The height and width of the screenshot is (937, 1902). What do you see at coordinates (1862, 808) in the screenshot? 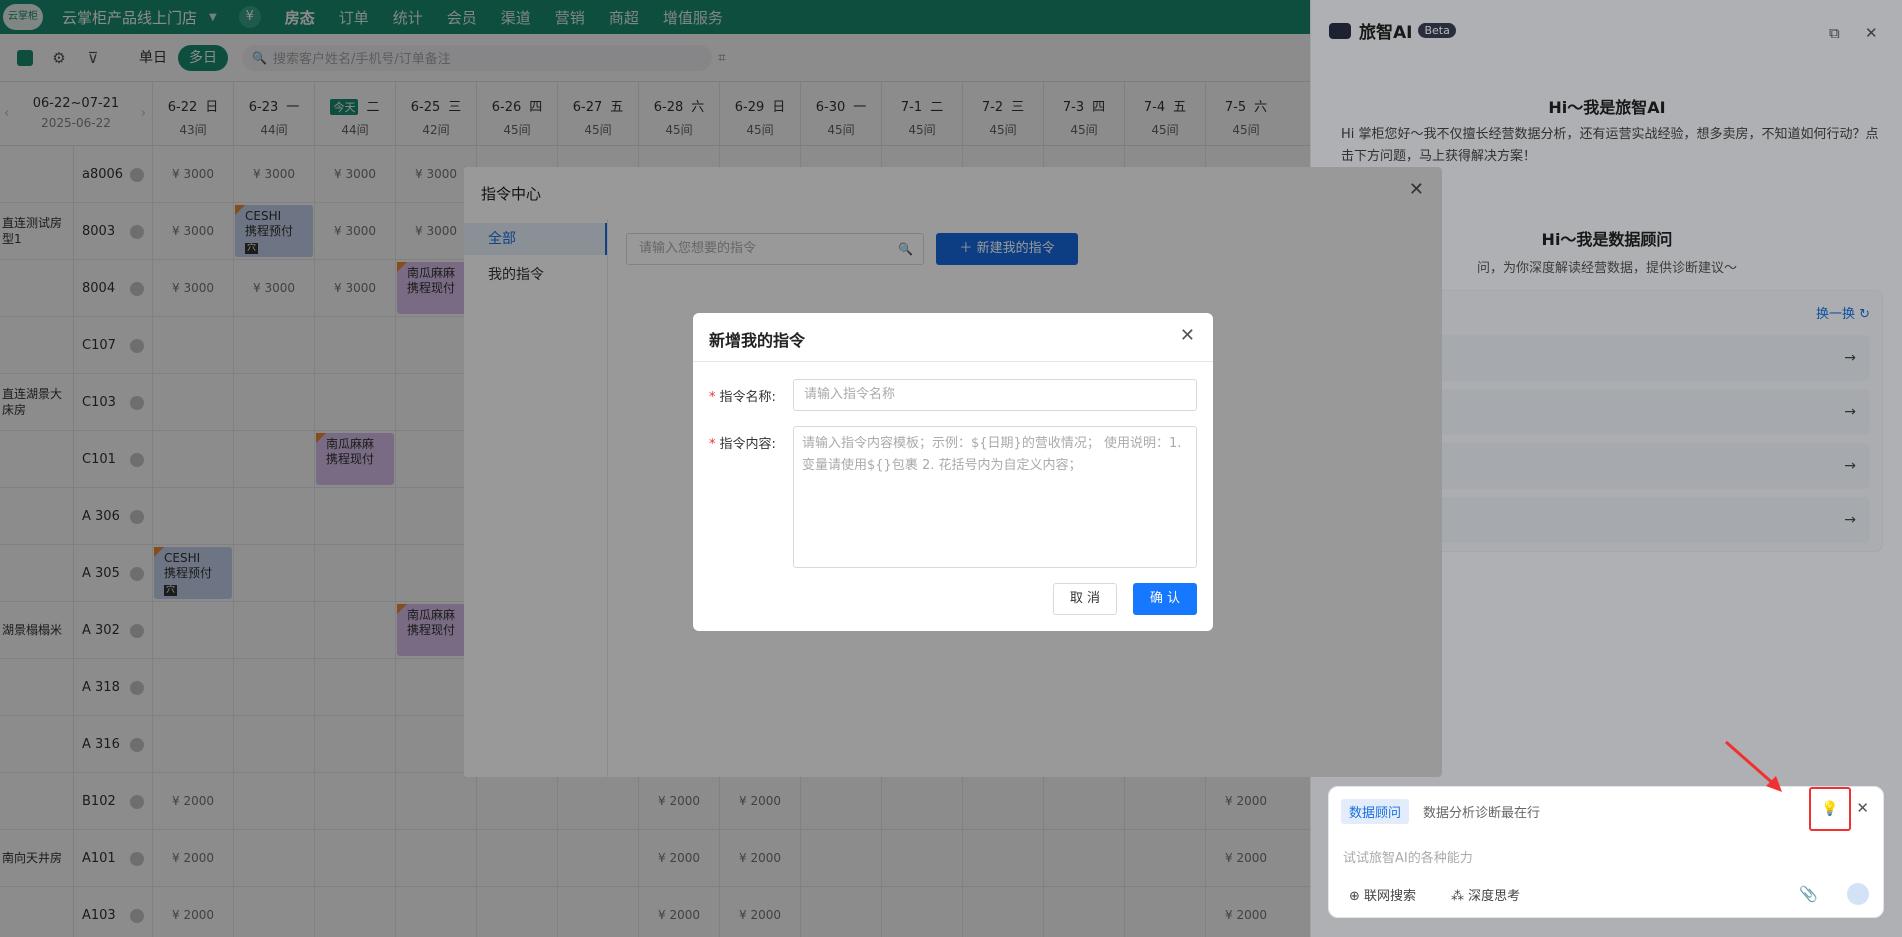
I see `close-tag-icon: ✕` at bounding box center [1862, 808].